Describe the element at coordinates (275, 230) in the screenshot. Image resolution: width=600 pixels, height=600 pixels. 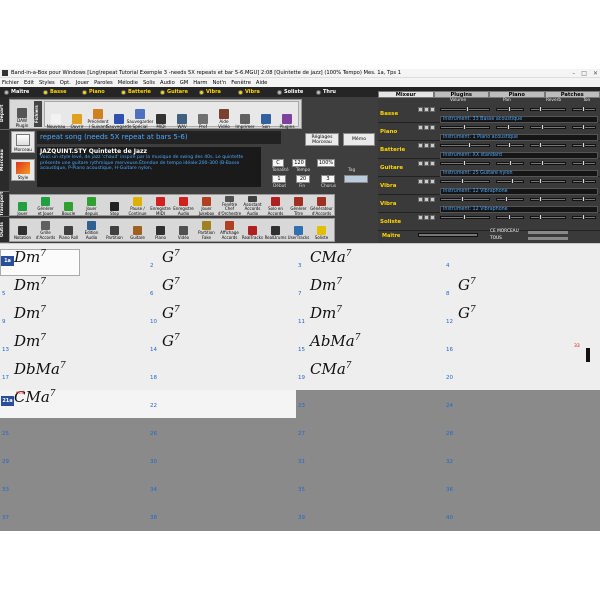
I see `realdrums-button: RealDrums` at that location.